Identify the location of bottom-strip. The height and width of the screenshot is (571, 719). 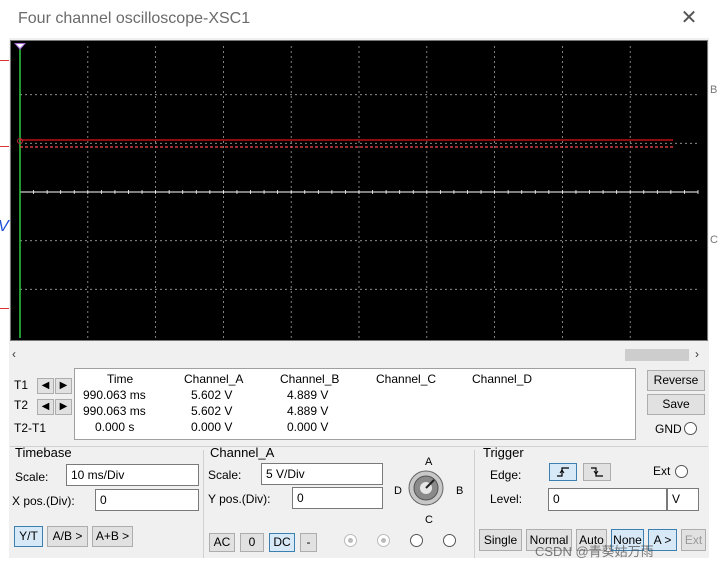
(359, 564).